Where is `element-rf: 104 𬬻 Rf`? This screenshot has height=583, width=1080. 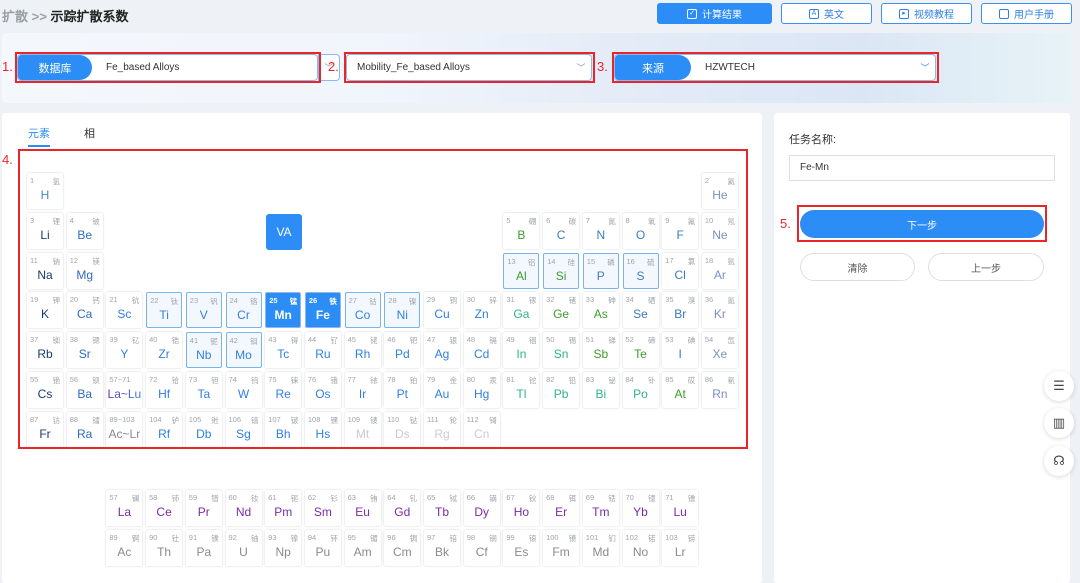
element-rf: 104 𬬻 Rf is located at coordinates (164, 429).